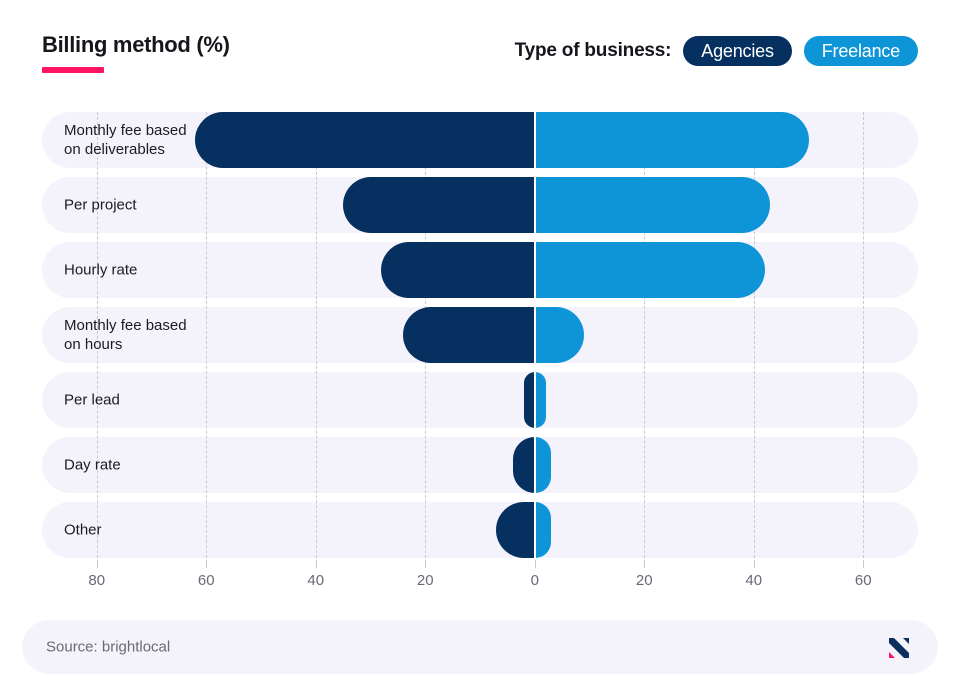  I want to click on category-row: Monthly fee based on hours, so click(480, 335).